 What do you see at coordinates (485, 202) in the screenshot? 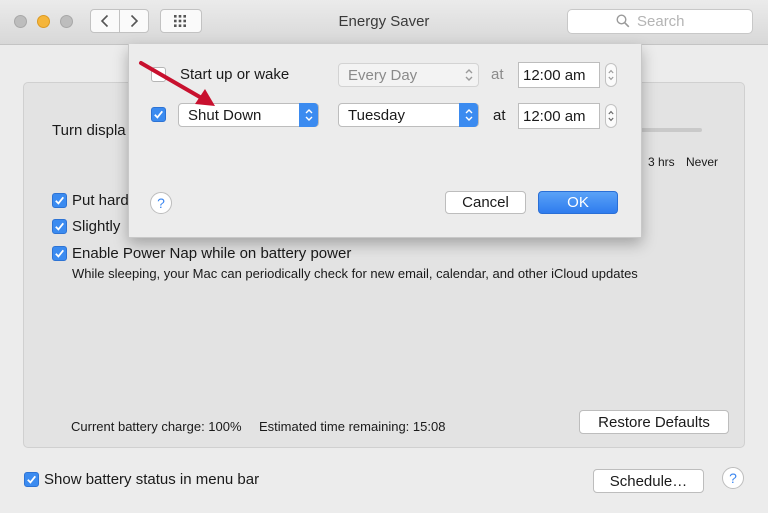
I see `cancel-button: Cancel` at bounding box center [485, 202].